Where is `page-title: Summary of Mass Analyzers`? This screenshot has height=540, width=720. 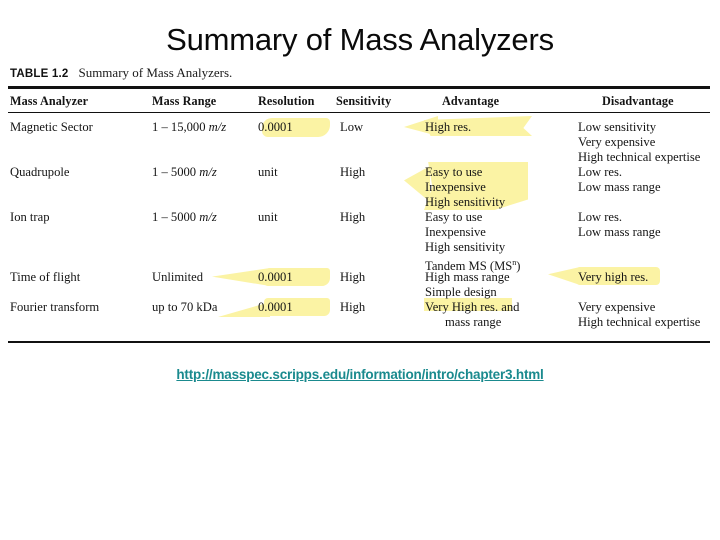
page-title: Summary of Mass Analyzers is located at coordinates (360, 39).